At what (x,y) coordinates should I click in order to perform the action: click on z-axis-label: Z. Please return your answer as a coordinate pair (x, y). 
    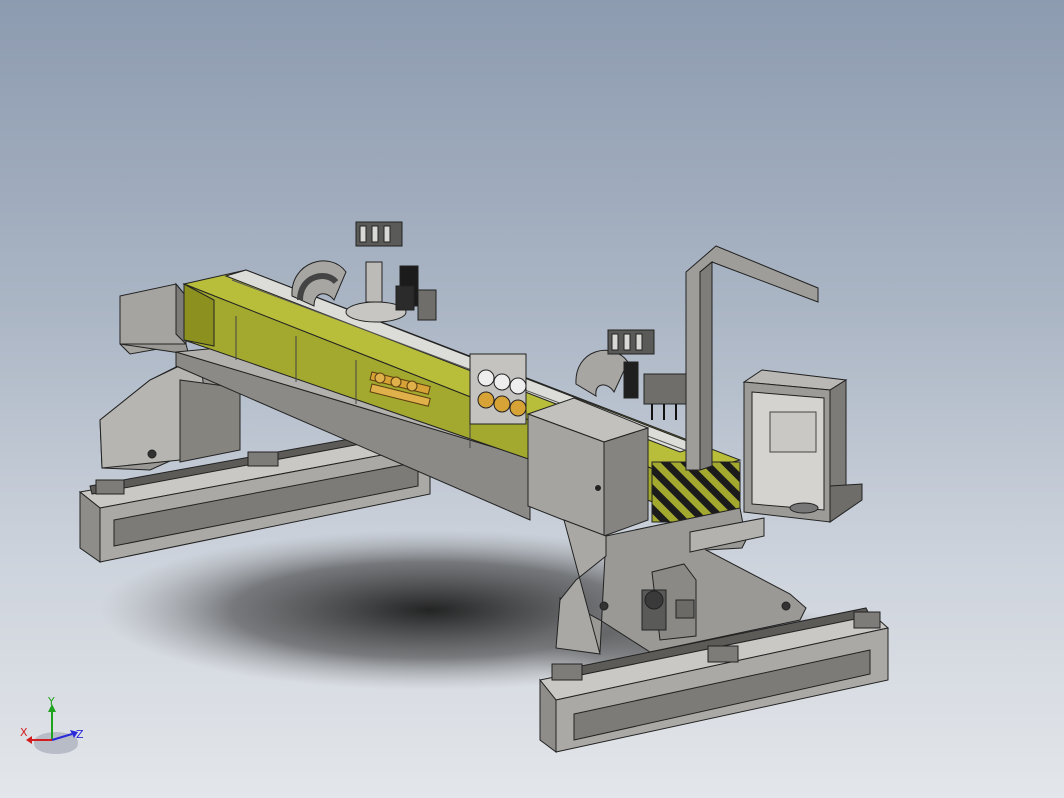
    Looking at the image, I should click on (80, 734).